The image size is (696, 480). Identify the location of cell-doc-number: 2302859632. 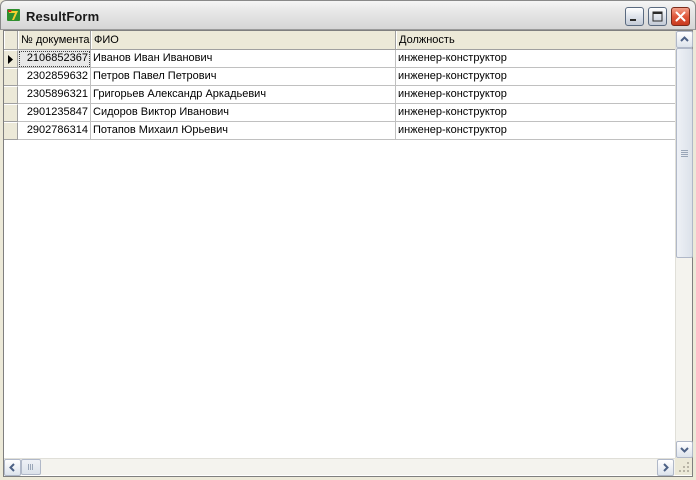
(54, 77).